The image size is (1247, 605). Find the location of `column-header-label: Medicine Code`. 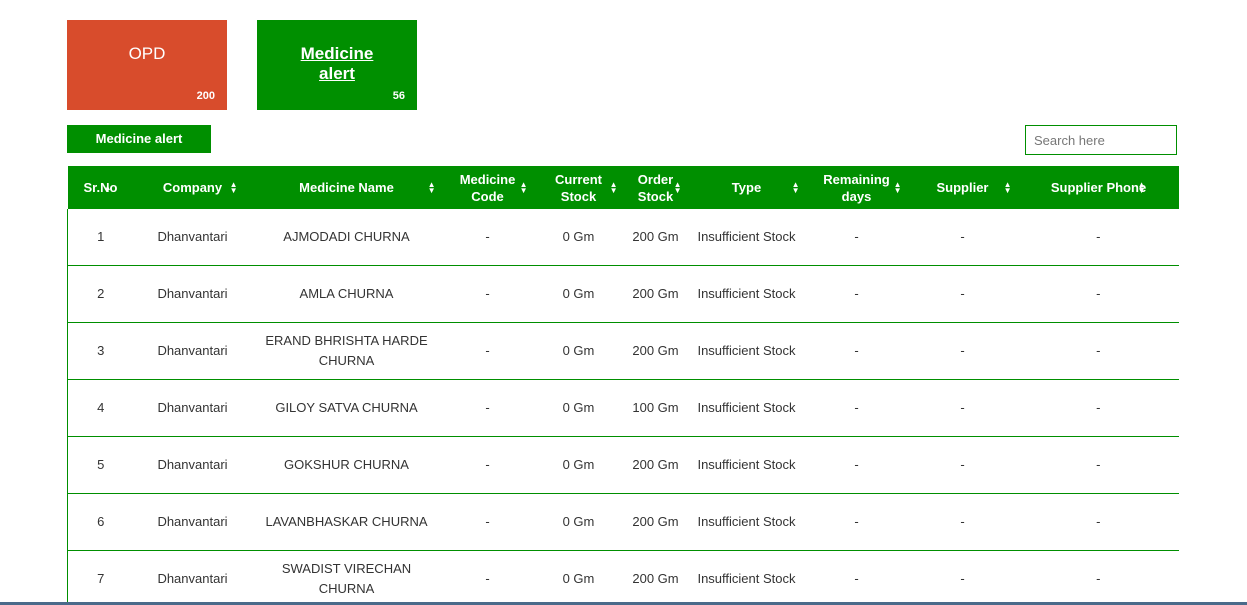

column-header-label: Medicine Code is located at coordinates (487, 187).